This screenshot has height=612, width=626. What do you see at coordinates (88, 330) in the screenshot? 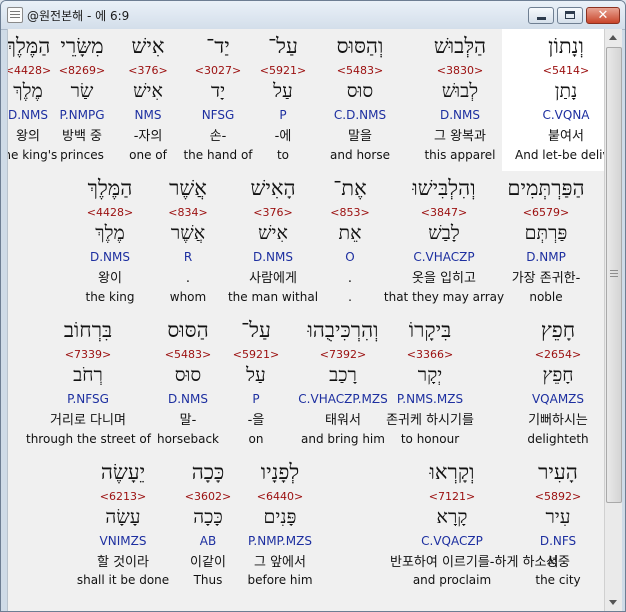
I see `hebrew-word: בִּרְחוֹב` at bounding box center [88, 330].